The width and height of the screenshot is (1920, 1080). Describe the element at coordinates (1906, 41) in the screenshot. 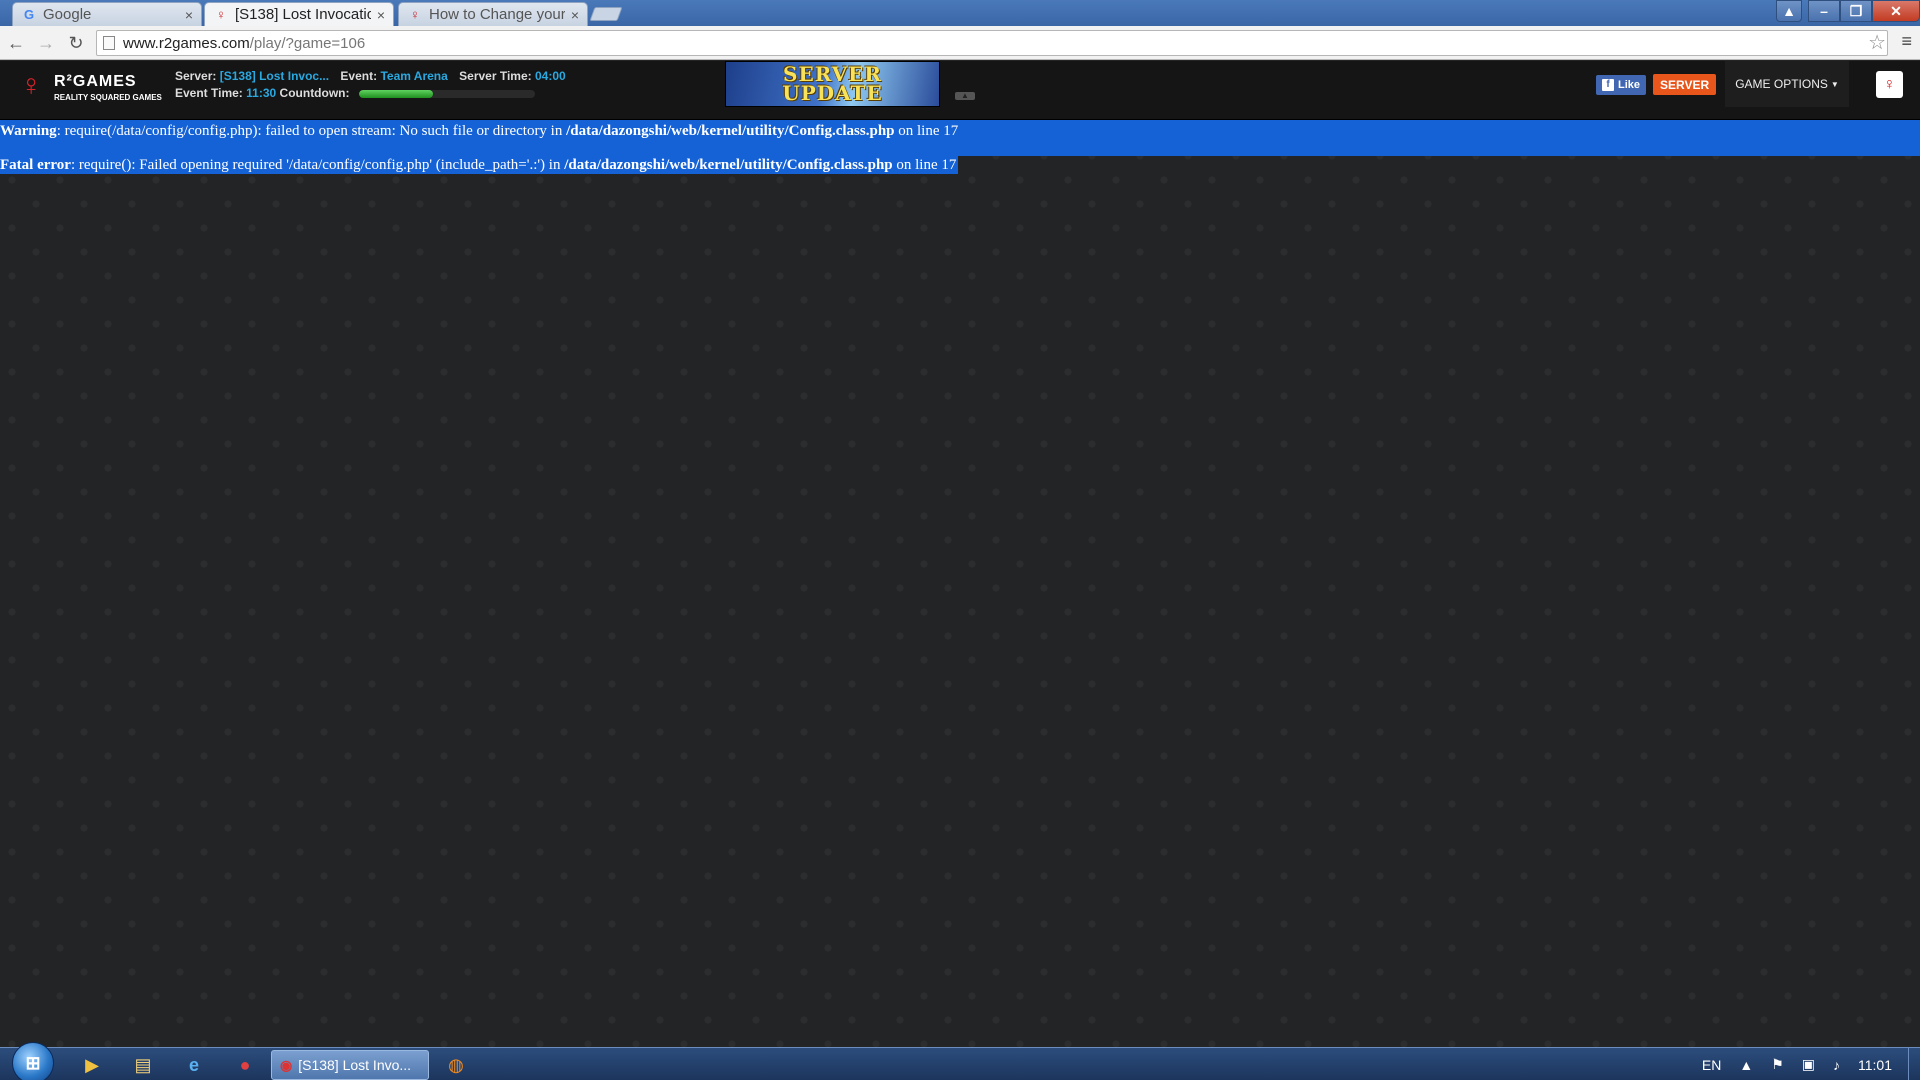

I see `menu-icon: ≡` at that location.